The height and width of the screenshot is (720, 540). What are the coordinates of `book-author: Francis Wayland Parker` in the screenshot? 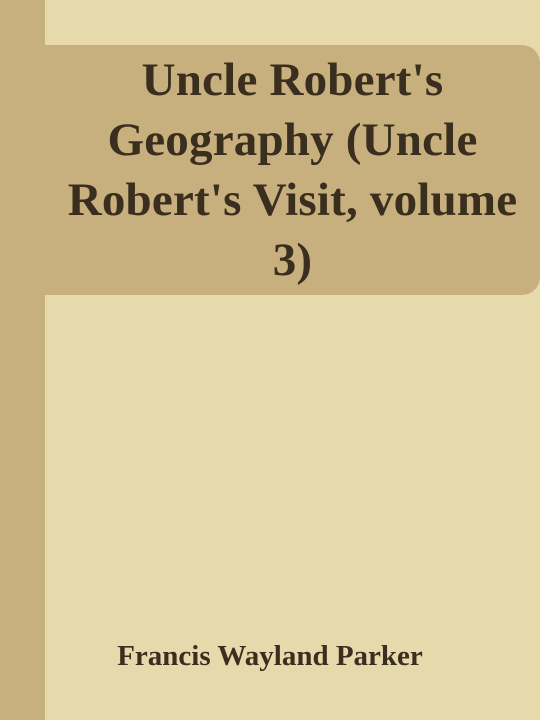 It's located at (270, 656).